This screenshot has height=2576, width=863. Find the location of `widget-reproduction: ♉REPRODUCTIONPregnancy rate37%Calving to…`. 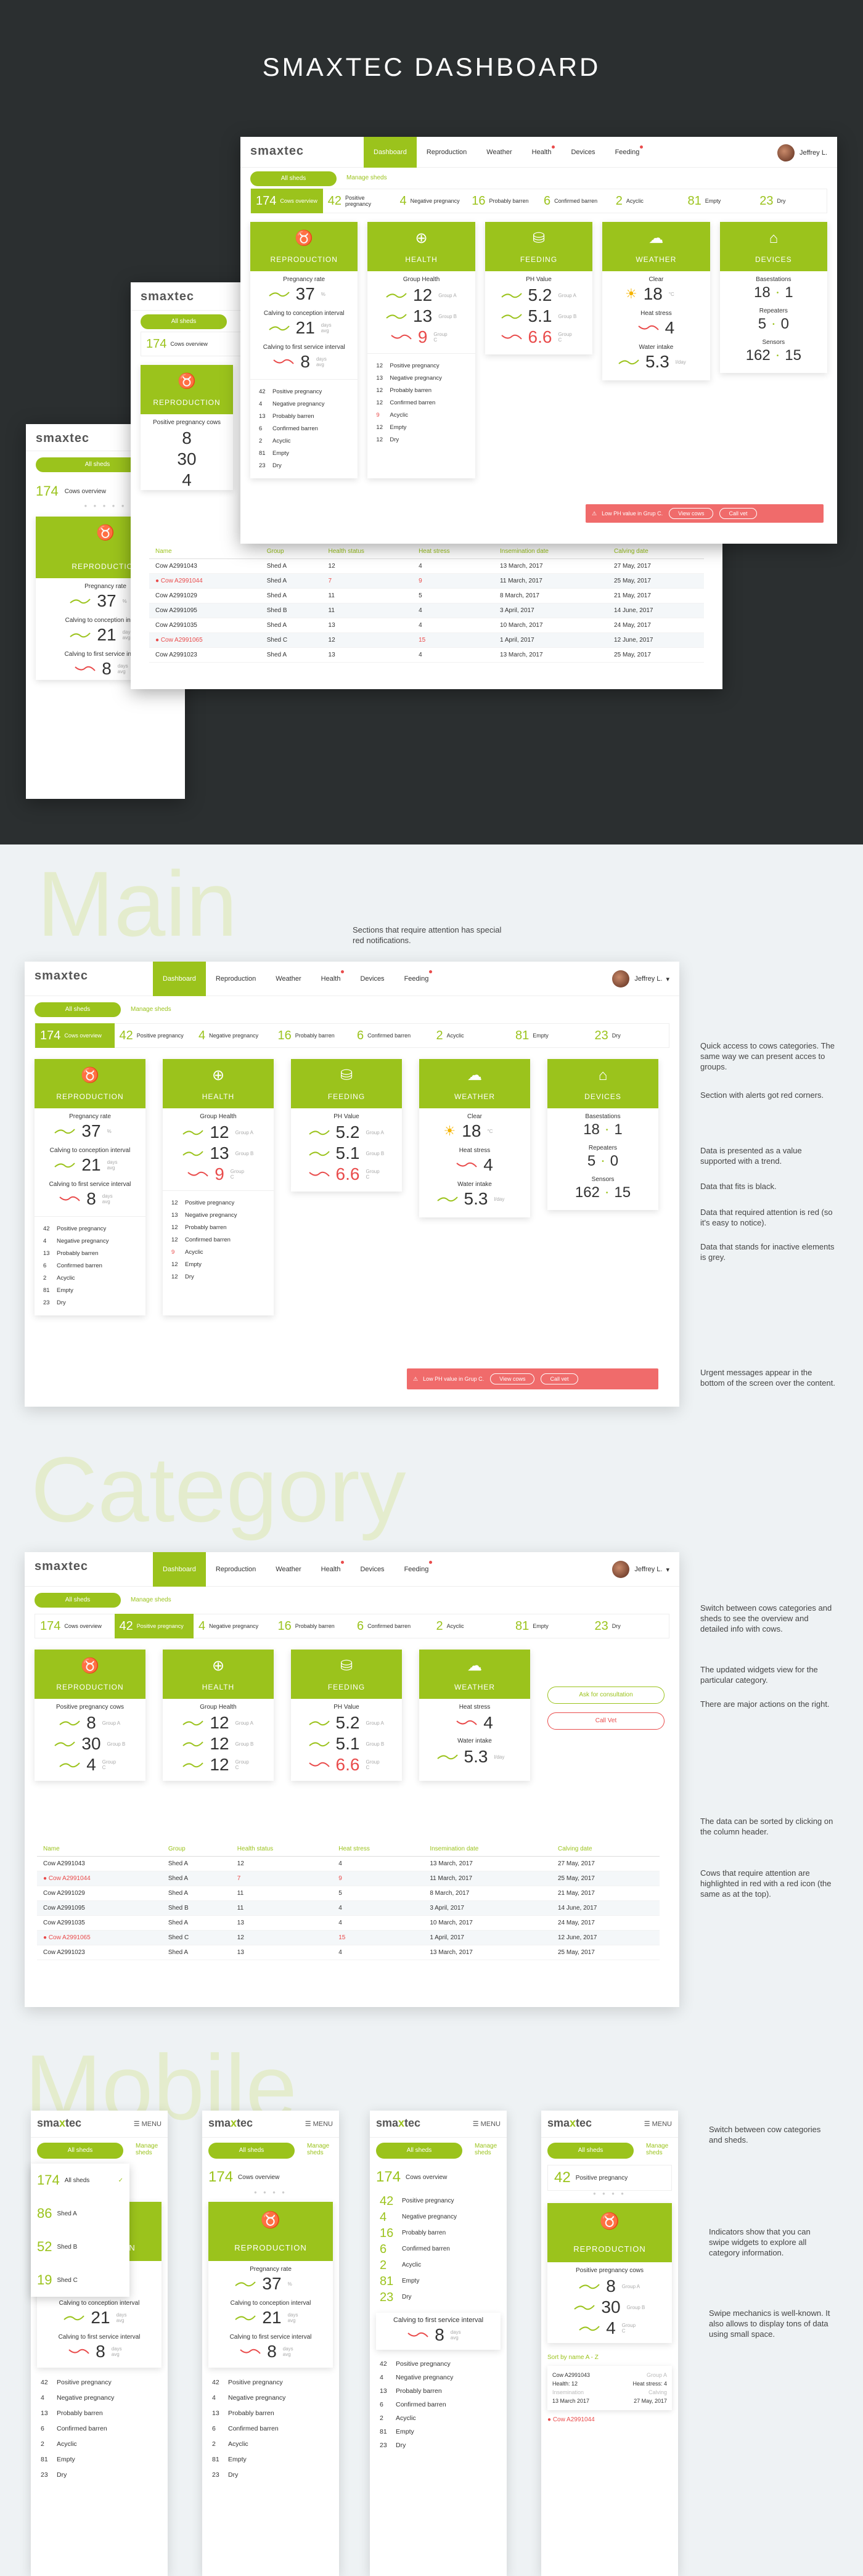

widget-reproduction: ♉REPRODUCTIONPregnancy rate37%Calving to… is located at coordinates (90, 1187).